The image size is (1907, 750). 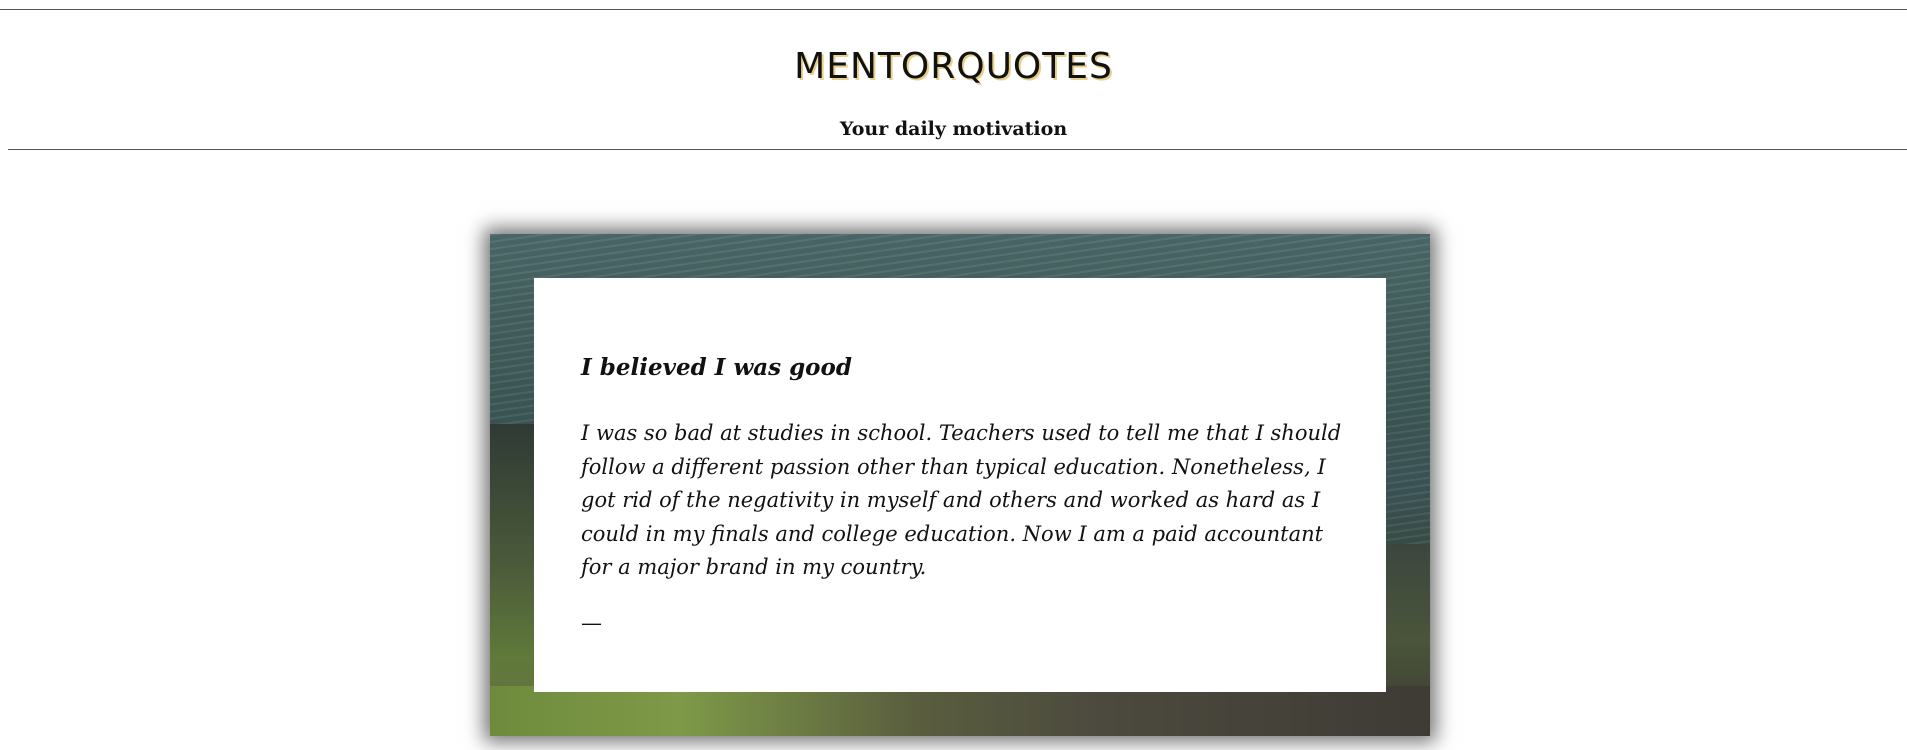 What do you see at coordinates (953, 9) in the screenshot?
I see `top-divider` at bounding box center [953, 9].